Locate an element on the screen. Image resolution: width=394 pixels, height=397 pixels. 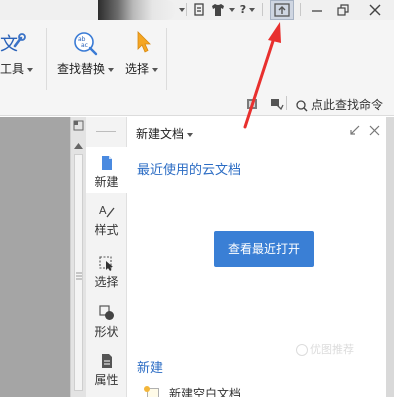
select-cursor-icon is located at coordinates (105, 263).